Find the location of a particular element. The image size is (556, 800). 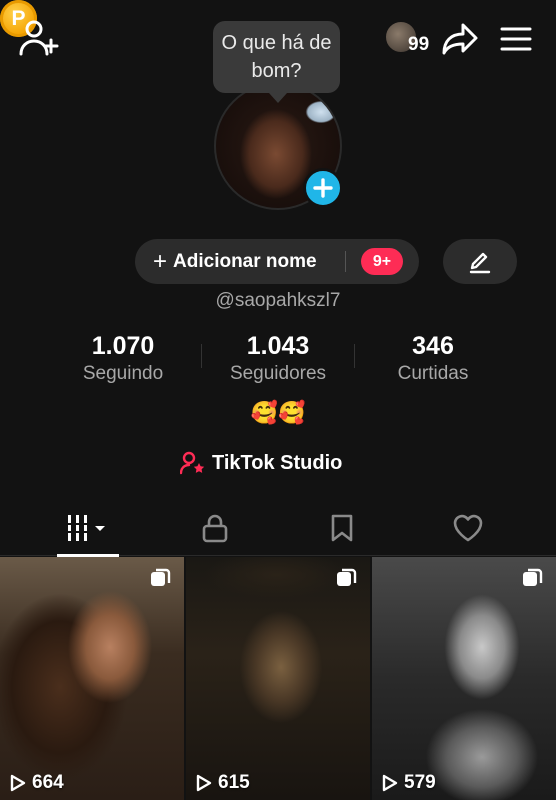

tab-liked is located at coordinates (467, 528).